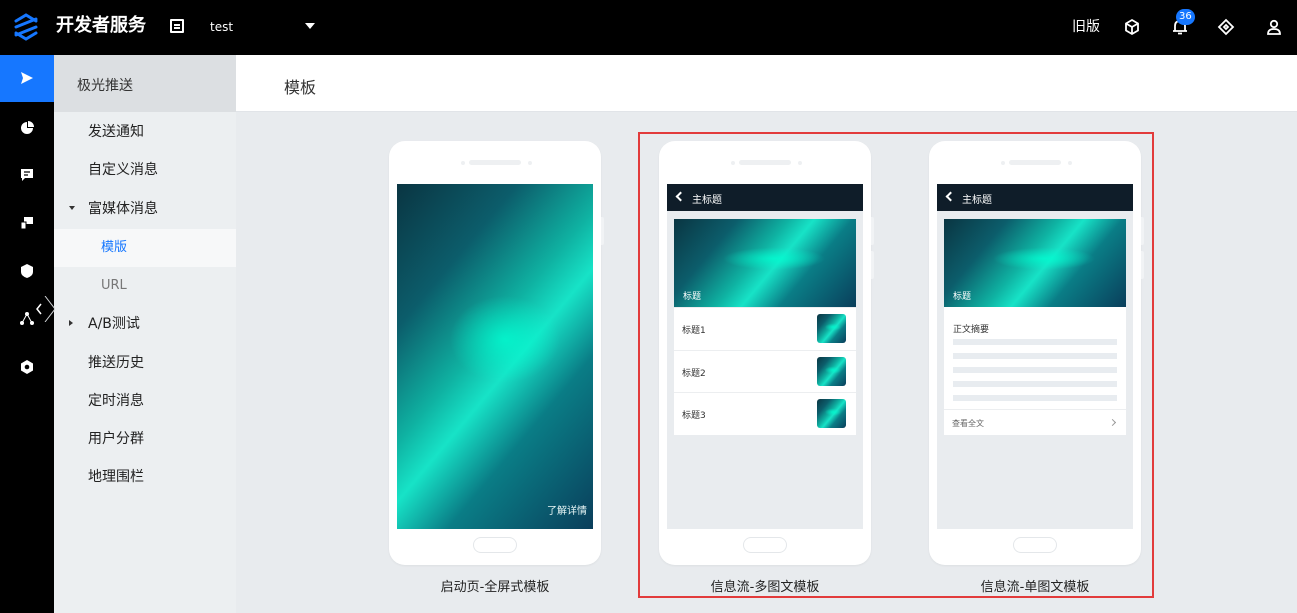 The height and width of the screenshot is (613, 1297). I want to click on nav-item-template: 模版, so click(145, 248).